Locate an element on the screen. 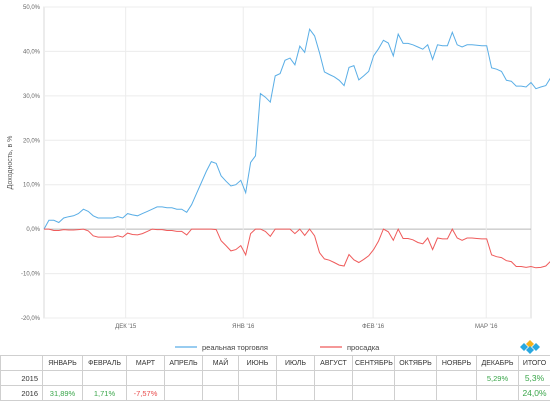 This screenshot has height=402, width=550. year-cell: 2016 is located at coordinates (21, 393).